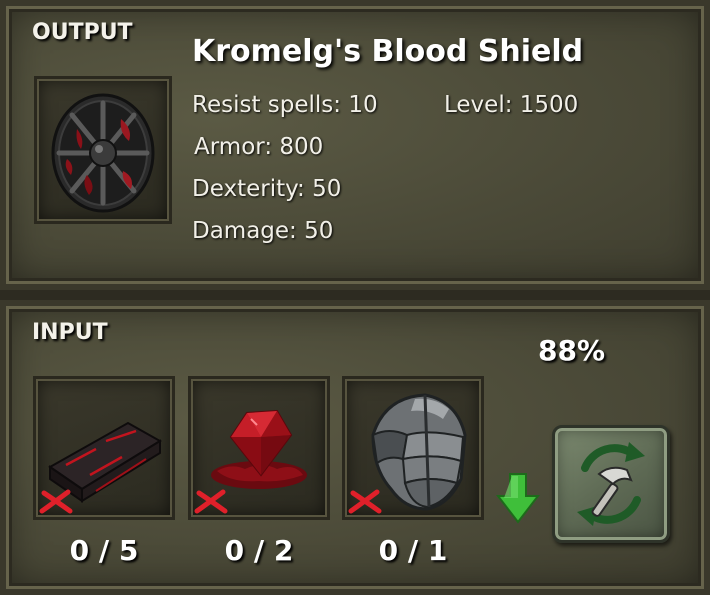 The image size is (710, 595). What do you see at coordinates (388, 51) in the screenshot?
I see `item-name: Kromelg's Blood Shield` at bounding box center [388, 51].